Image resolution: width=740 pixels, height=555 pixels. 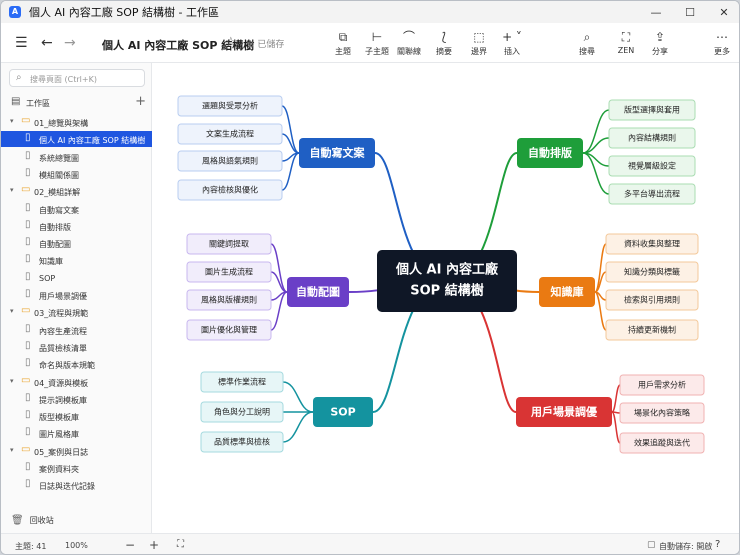 I want to click on zoom-level: 100%, so click(x=76, y=545).